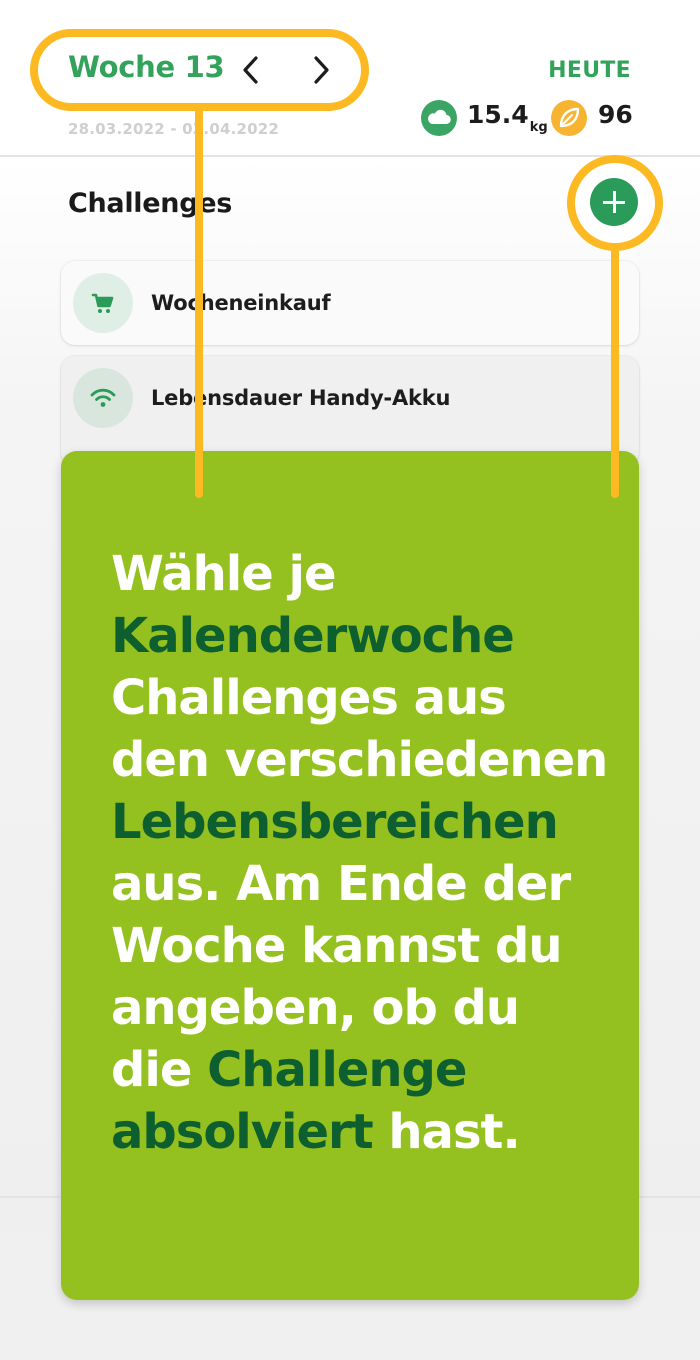 This screenshot has width=700, height=1360. What do you see at coordinates (199, 303) in the screenshot?
I see `week-selector-connector` at bounding box center [199, 303].